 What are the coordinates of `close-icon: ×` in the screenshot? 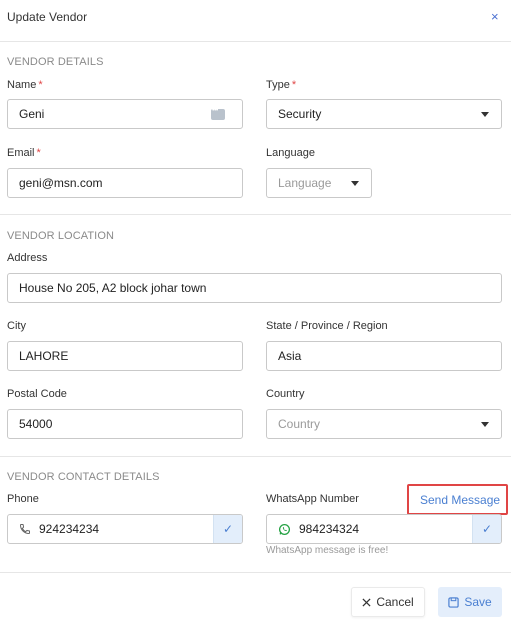 It's located at (495, 16).